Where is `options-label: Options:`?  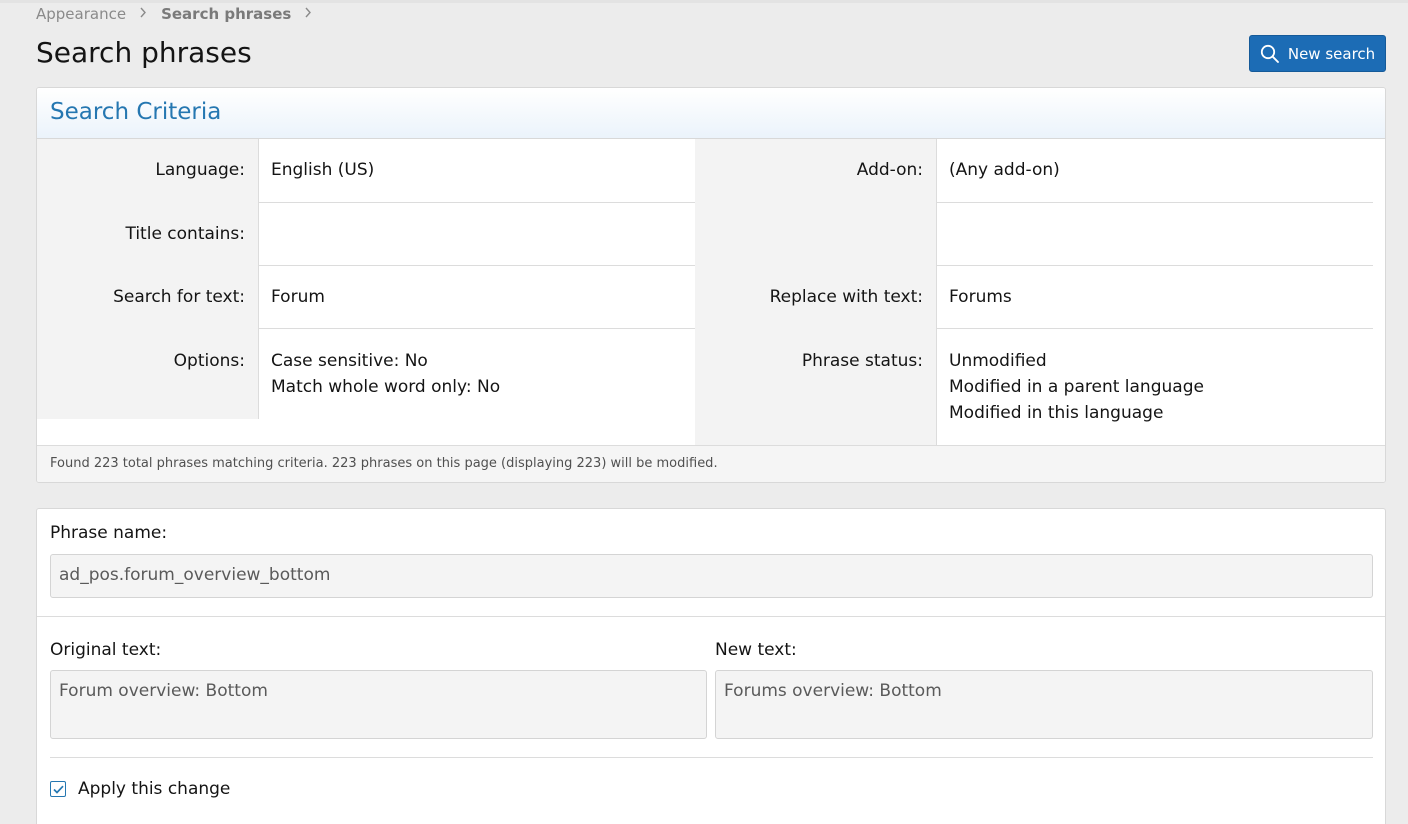 options-label: Options: is located at coordinates (209, 361).